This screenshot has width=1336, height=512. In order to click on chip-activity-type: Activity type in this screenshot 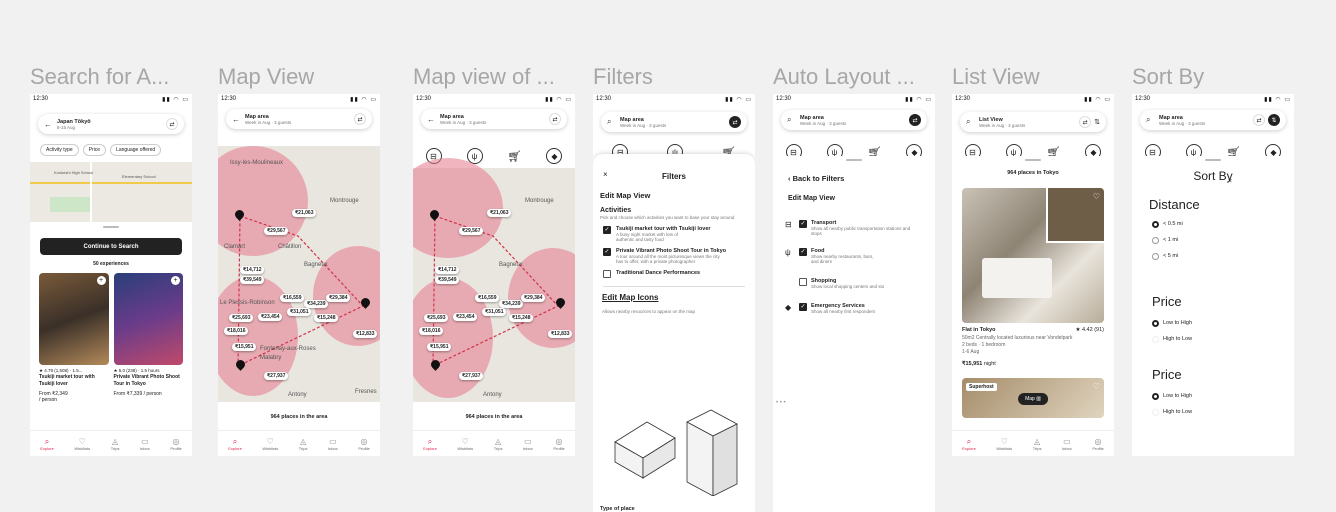, I will do `click(59, 150)`.